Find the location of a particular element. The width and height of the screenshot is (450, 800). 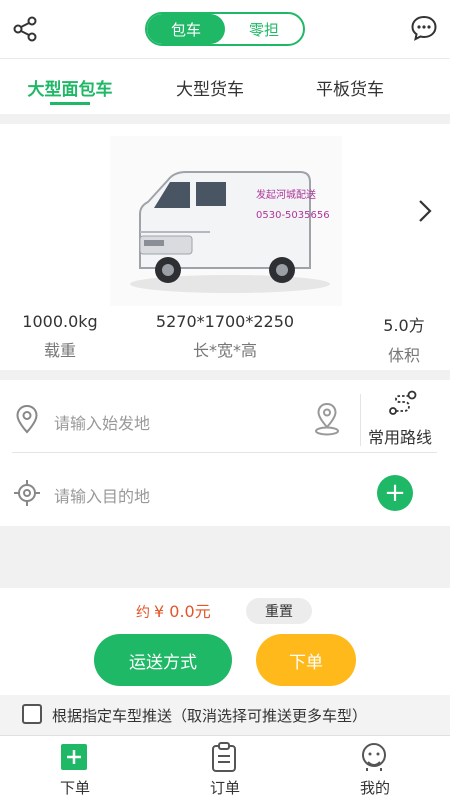

tab-label: 大型货车 is located at coordinates (210, 89).